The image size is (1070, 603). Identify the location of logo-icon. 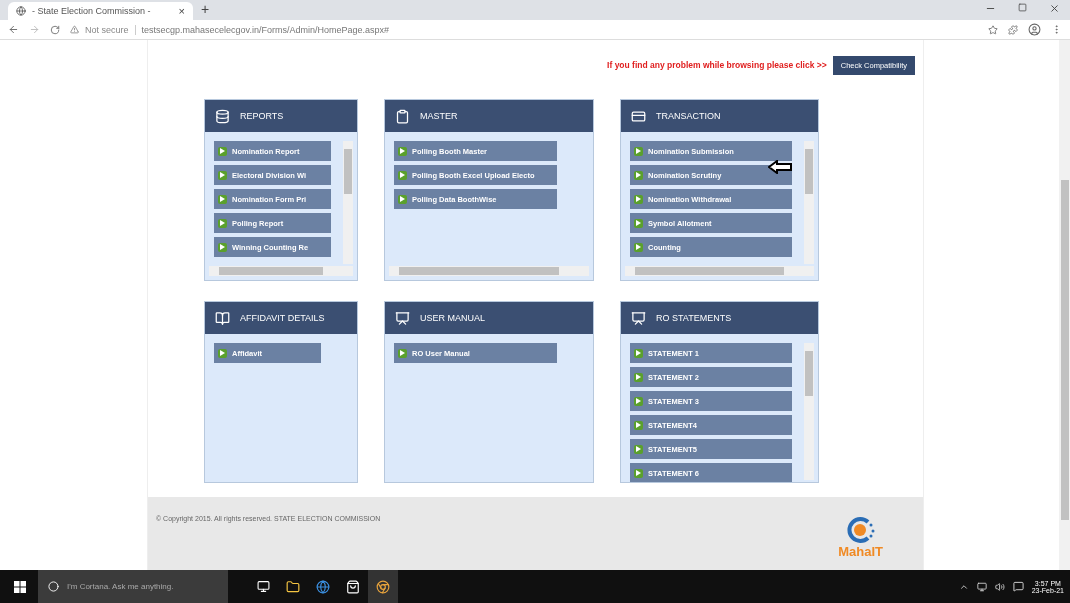
(860, 530).